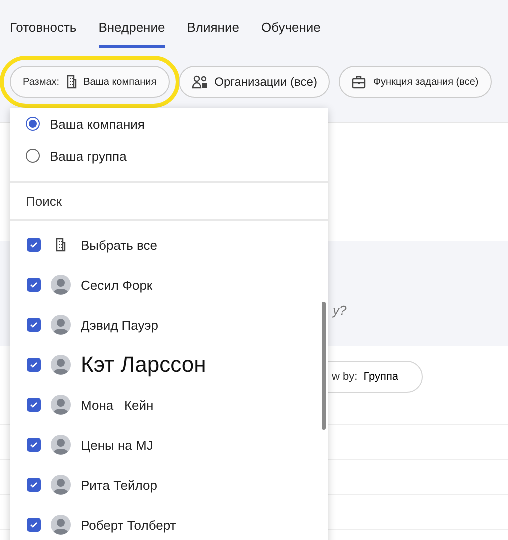 The width and height of the screenshot is (508, 540). I want to click on filter-value: Функция задания (все), so click(426, 82).